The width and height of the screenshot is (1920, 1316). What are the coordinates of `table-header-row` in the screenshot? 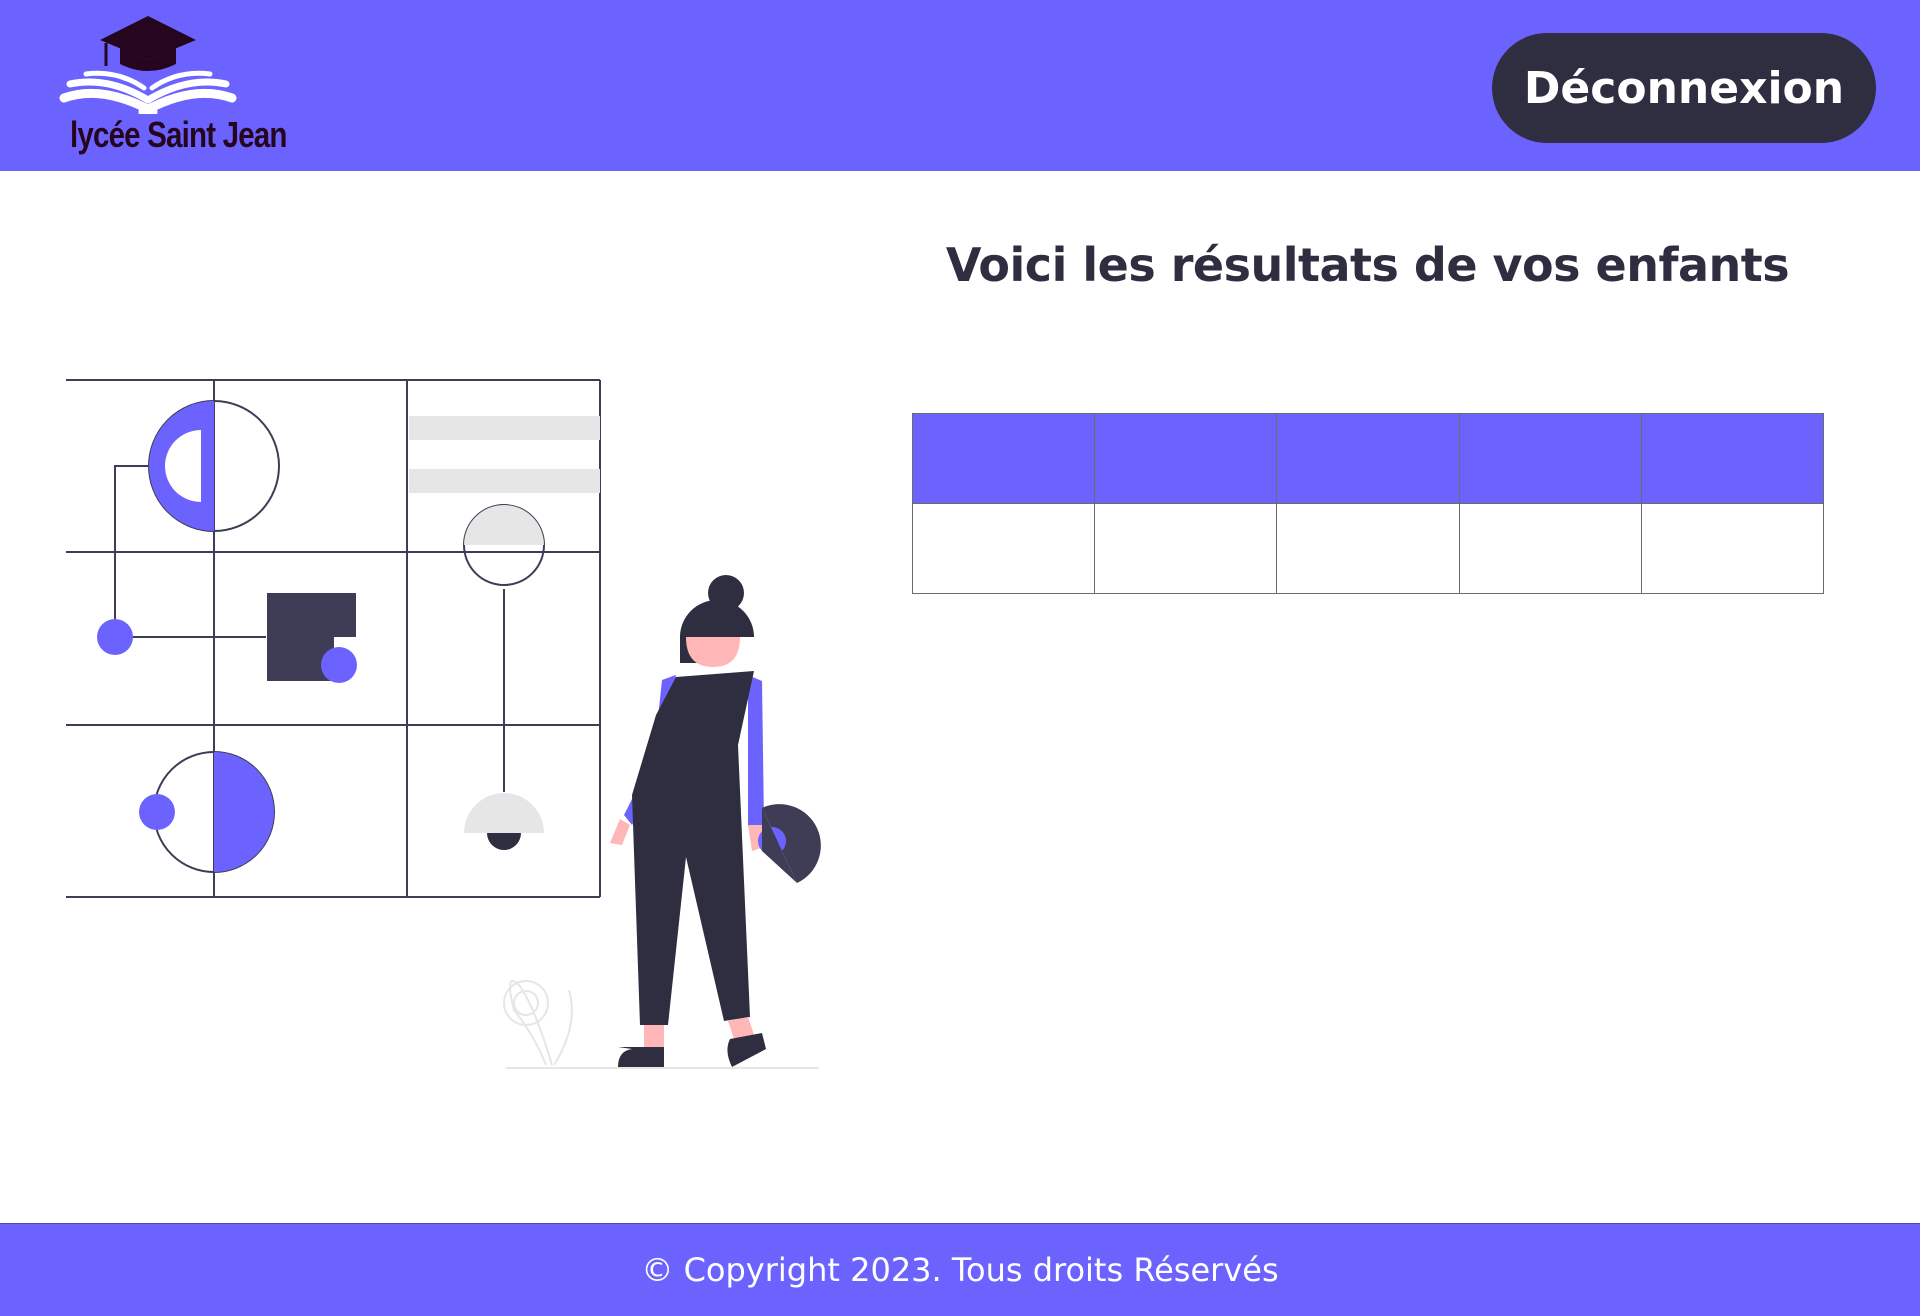 It's located at (1368, 458).